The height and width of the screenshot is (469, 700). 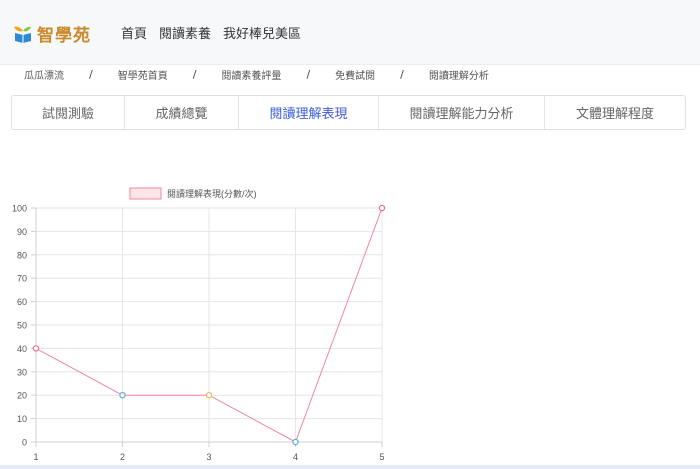 What do you see at coordinates (44, 74) in the screenshot?
I see `breadcrumb-item: 瓜瓜漂流` at bounding box center [44, 74].